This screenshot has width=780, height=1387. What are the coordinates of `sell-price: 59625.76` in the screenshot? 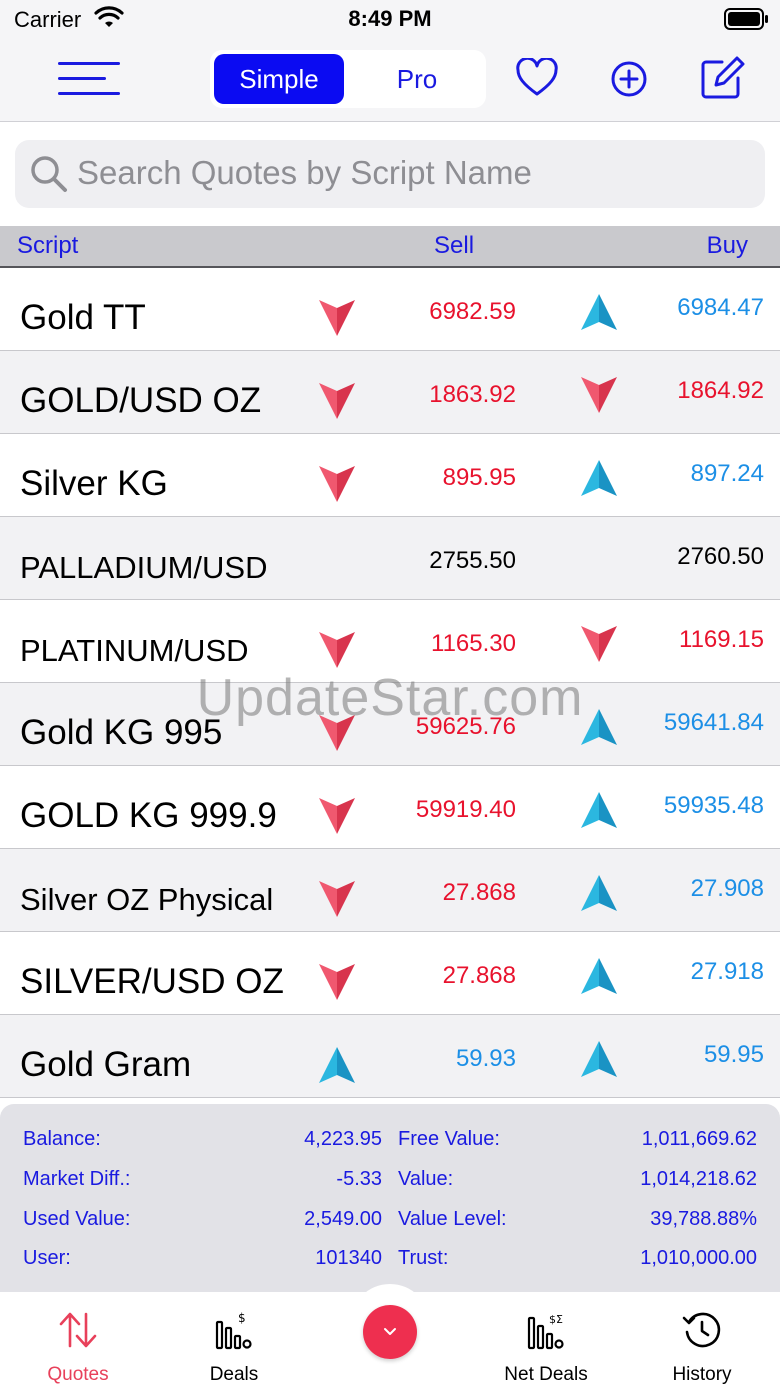 It's located at (465, 726).